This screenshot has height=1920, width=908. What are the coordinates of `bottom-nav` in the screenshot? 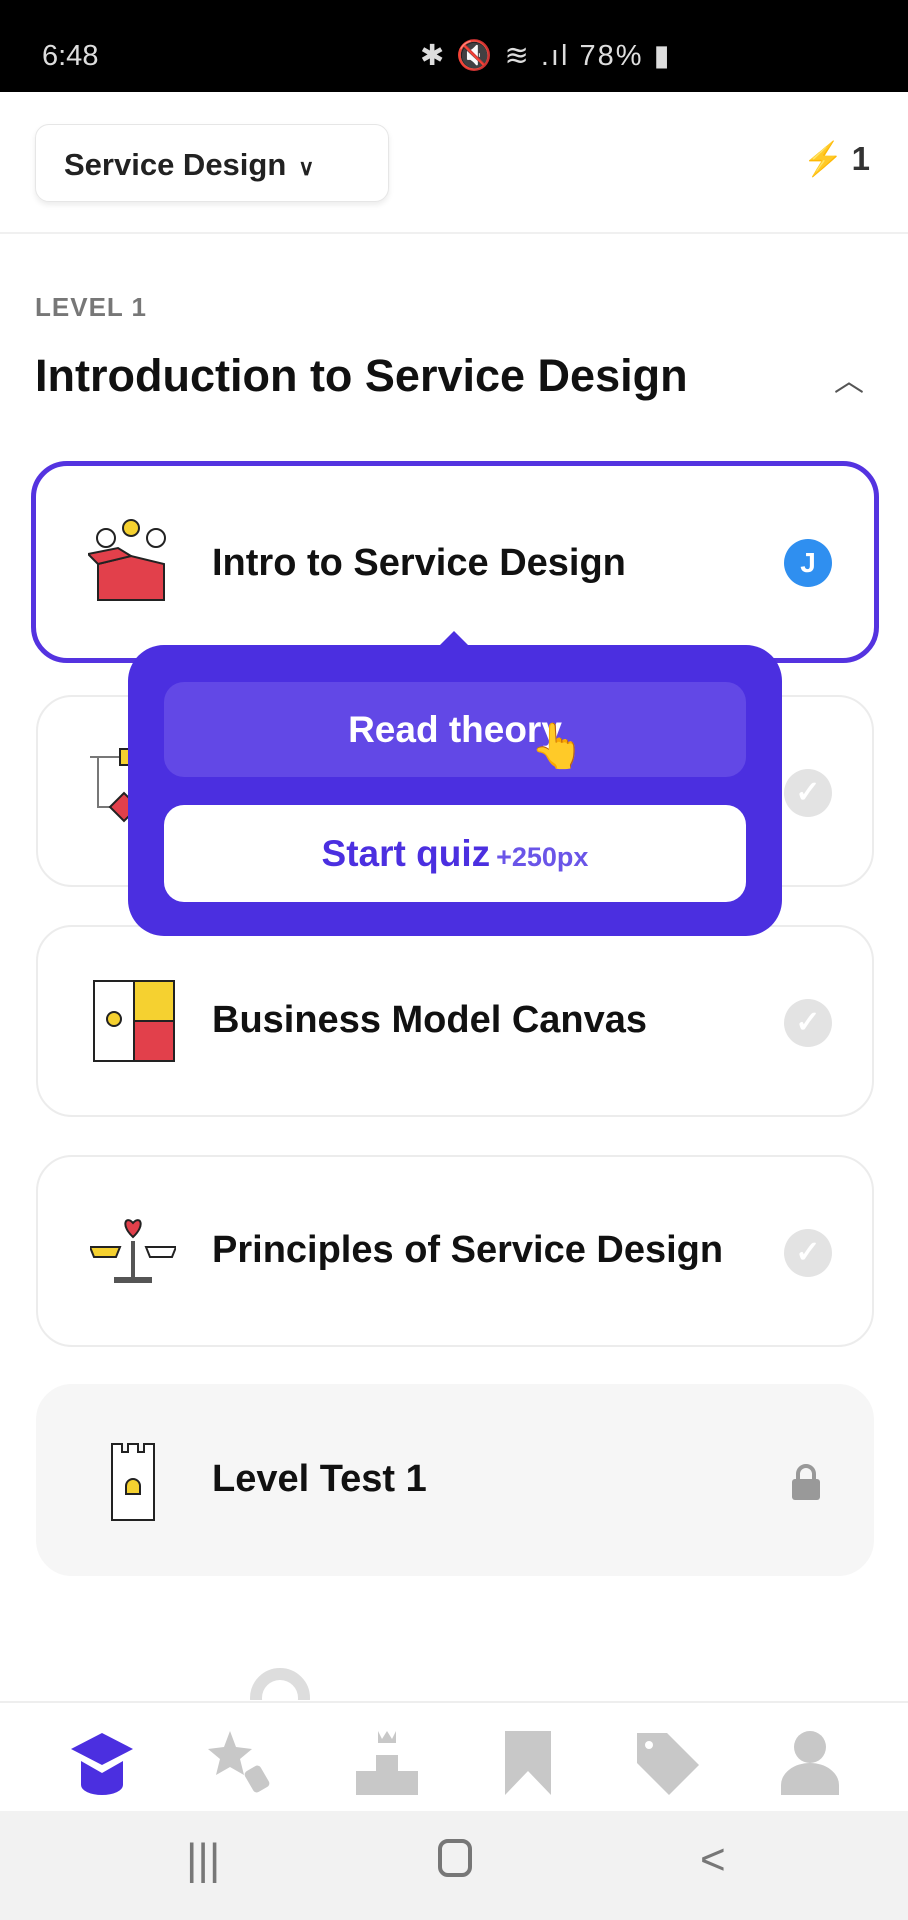 It's located at (454, 1757).